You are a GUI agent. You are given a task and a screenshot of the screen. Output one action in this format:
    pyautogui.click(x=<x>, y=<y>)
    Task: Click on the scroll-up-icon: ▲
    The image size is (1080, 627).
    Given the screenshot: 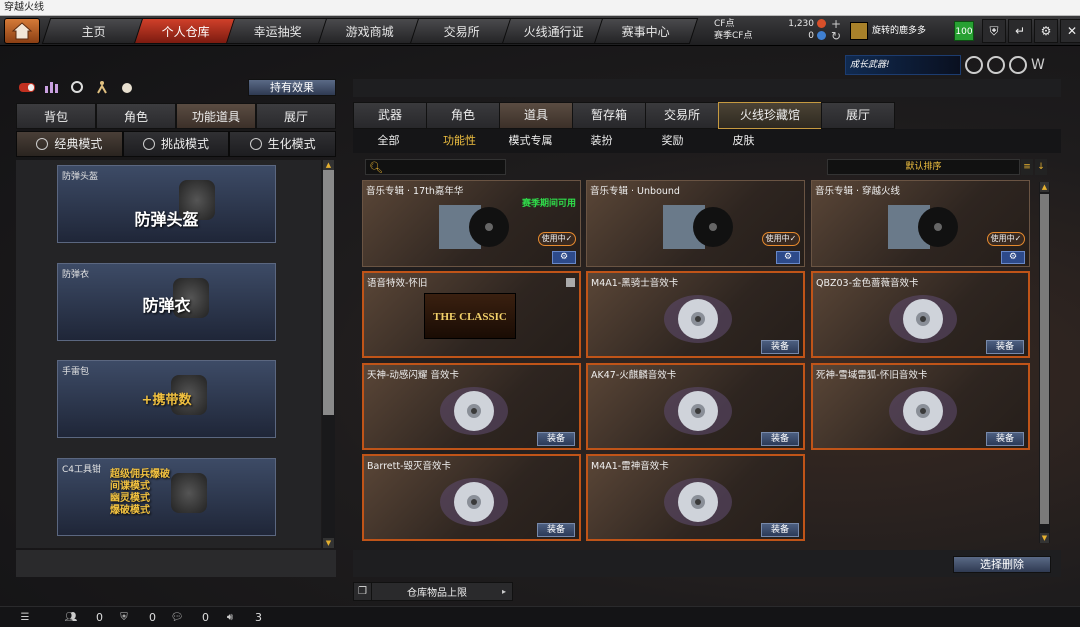 What is the action you would take?
    pyautogui.click(x=328, y=165)
    